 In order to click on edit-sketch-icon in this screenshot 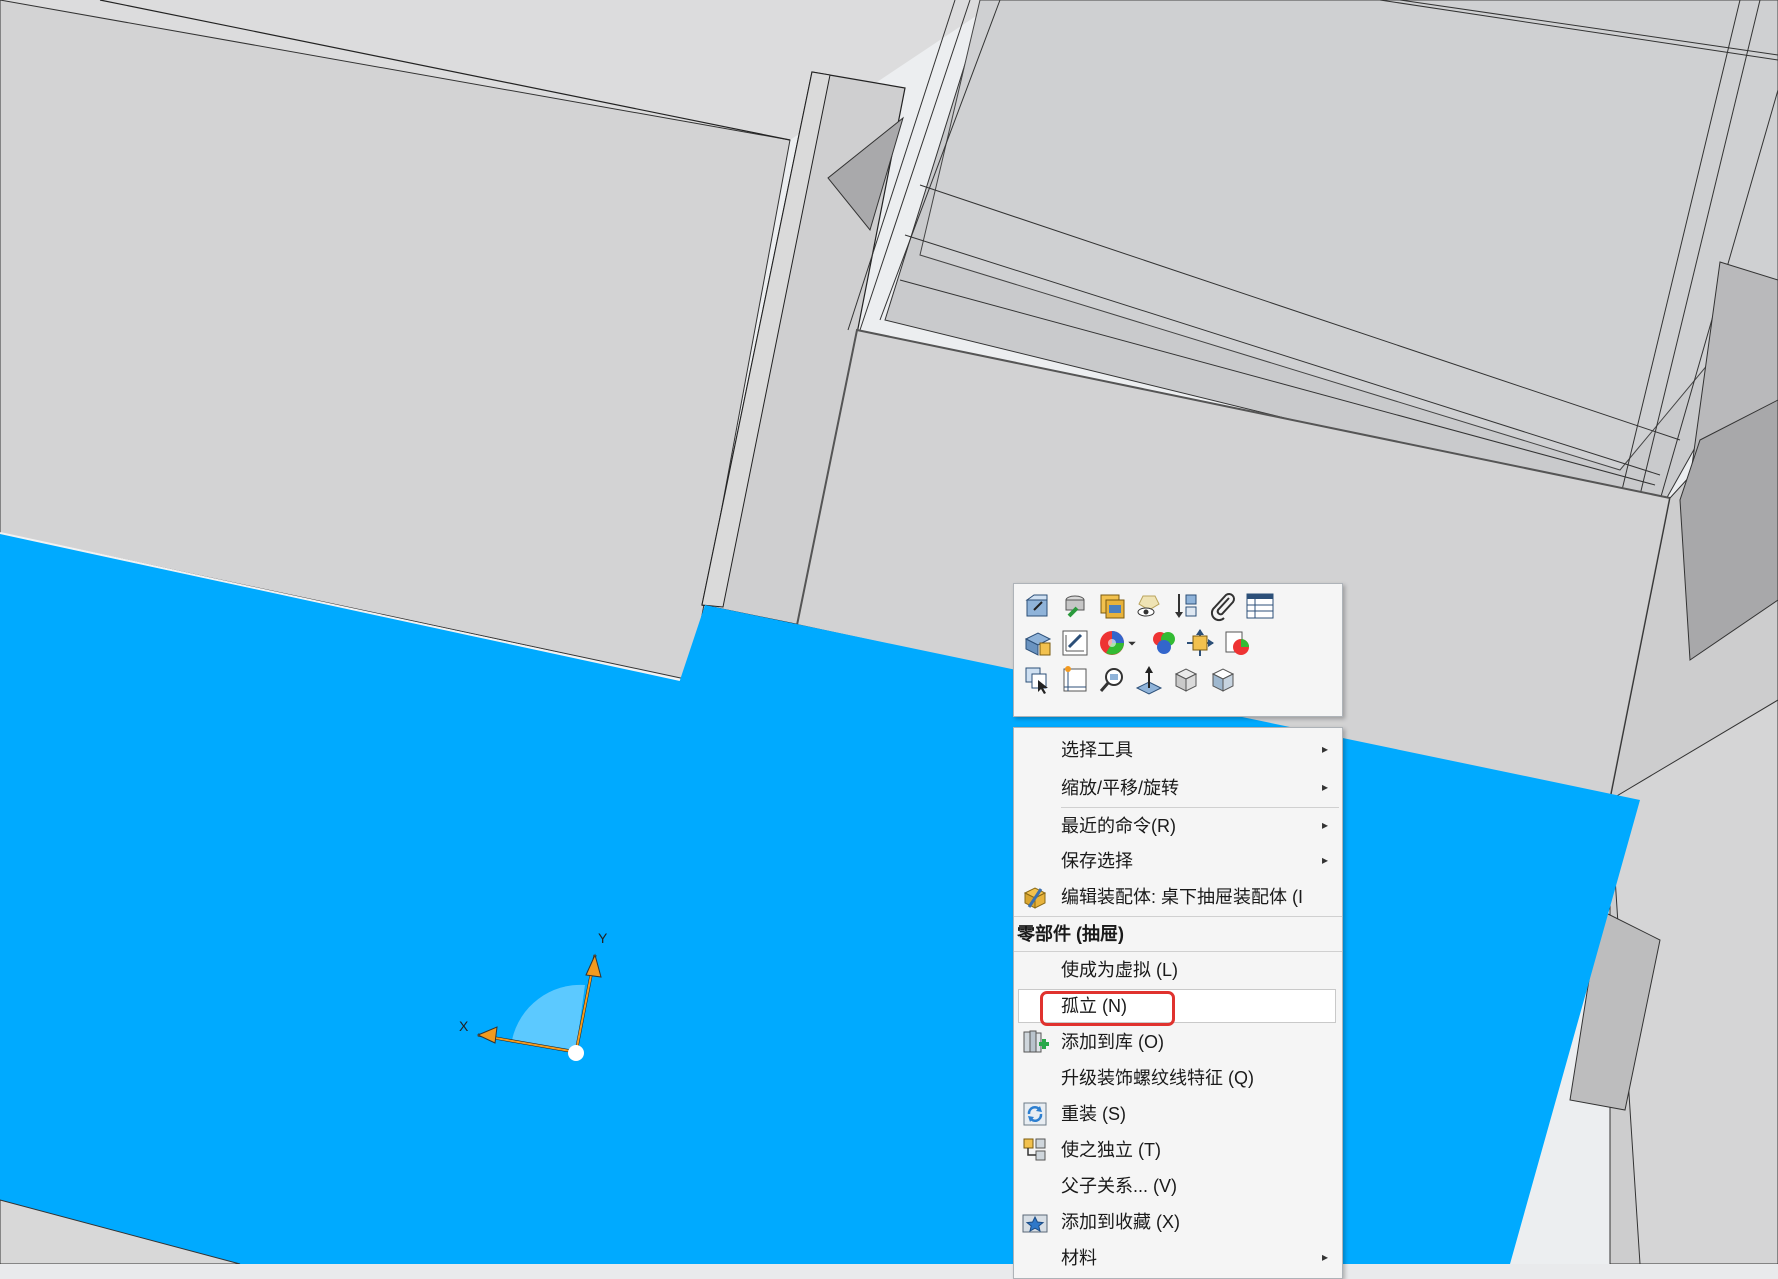, I will do `click(1075, 643)`.